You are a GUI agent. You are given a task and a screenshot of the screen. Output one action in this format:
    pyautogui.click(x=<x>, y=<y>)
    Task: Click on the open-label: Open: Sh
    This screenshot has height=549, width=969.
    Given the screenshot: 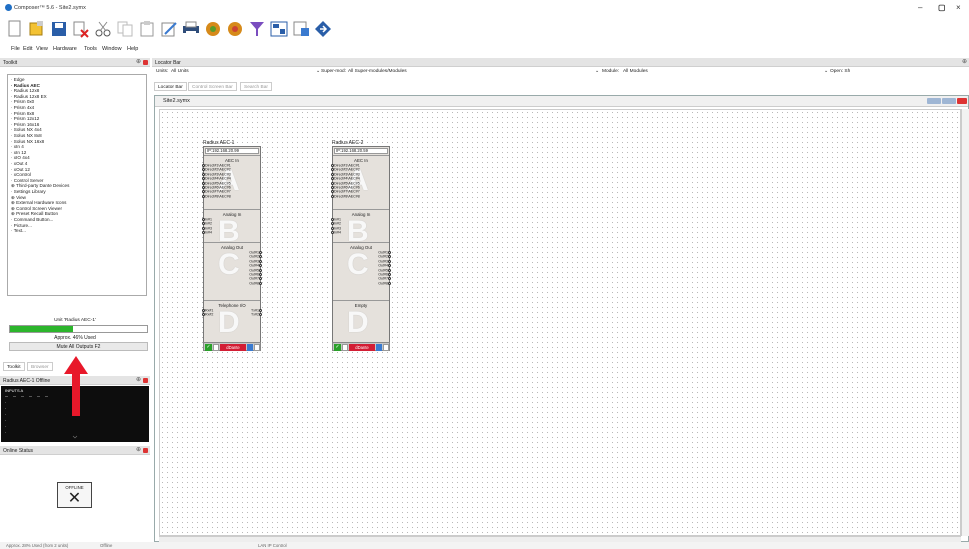 What is the action you would take?
    pyautogui.click(x=840, y=71)
    